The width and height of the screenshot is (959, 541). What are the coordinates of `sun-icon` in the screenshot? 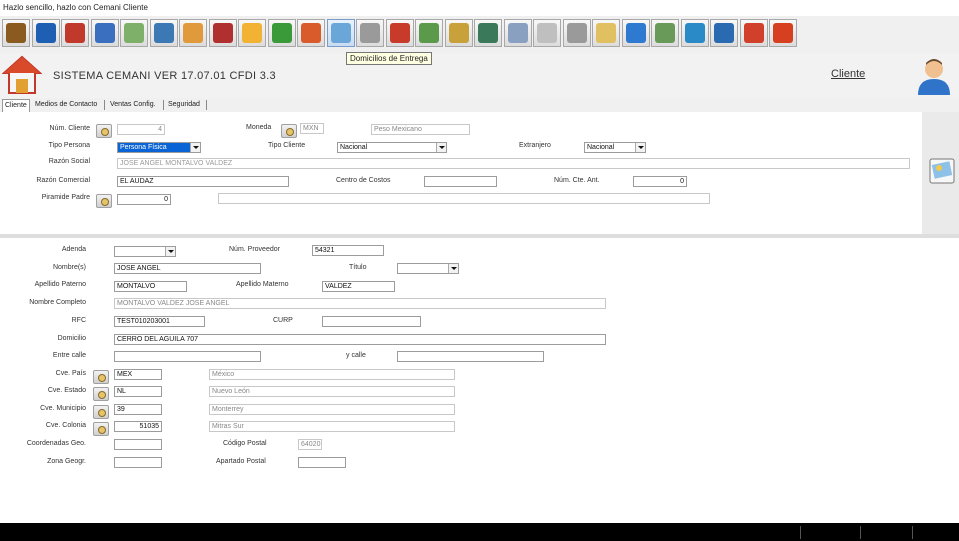 It's located at (252, 33).